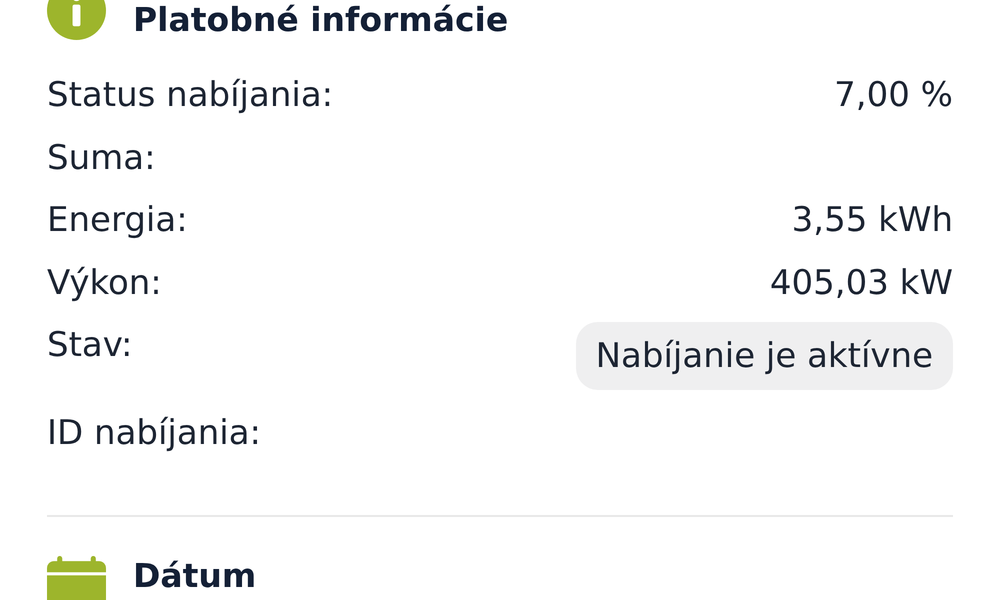 Image resolution: width=1000 pixels, height=600 pixels. Describe the element at coordinates (893, 95) in the screenshot. I see `field-value: 7,00 %` at that location.